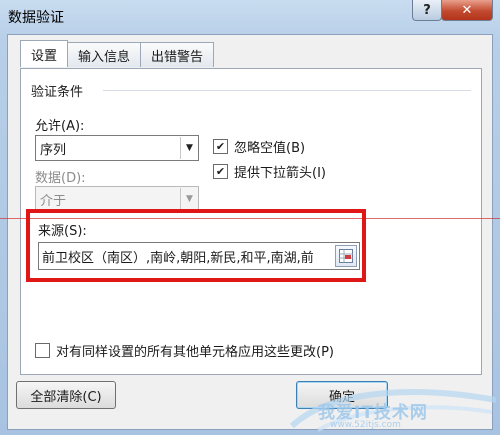  Describe the element at coordinates (220, 171) in the screenshot. I see `dropdown-arrow-check-icon: ✔` at that location.